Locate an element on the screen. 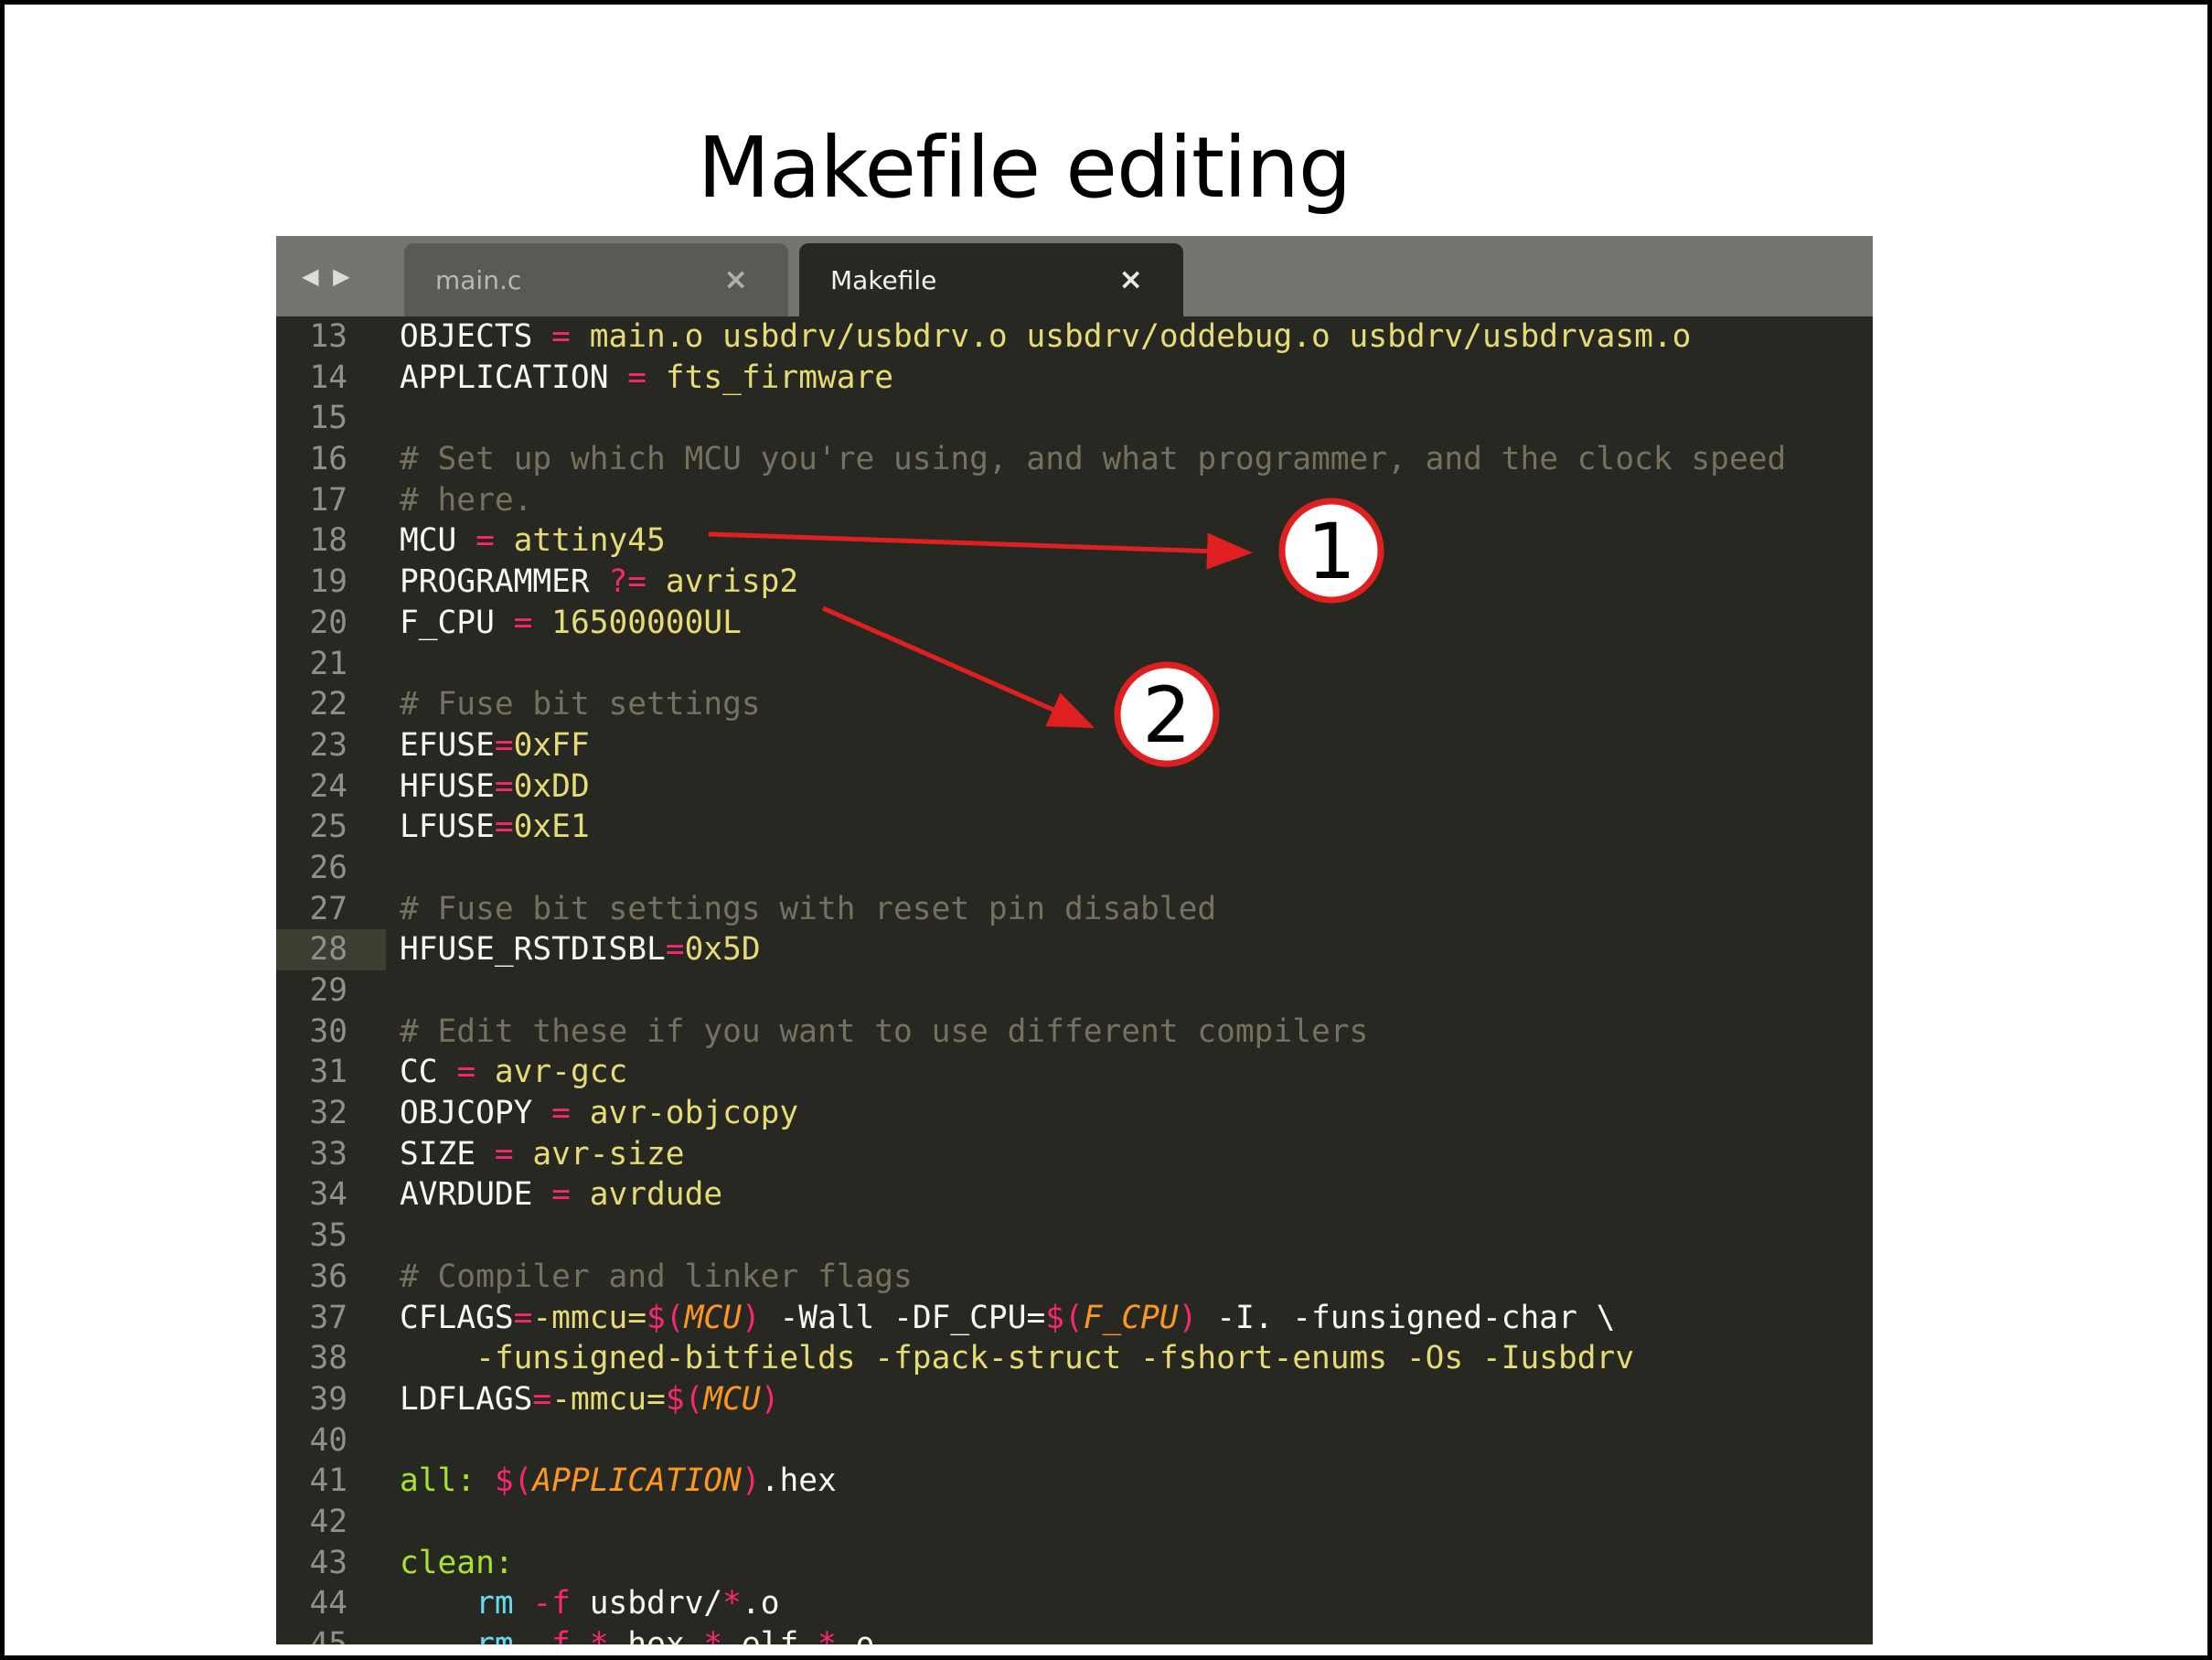 Image resolution: width=2212 pixels, height=1660 pixels. code-token: EFUSE is located at coordinates (448, 745).